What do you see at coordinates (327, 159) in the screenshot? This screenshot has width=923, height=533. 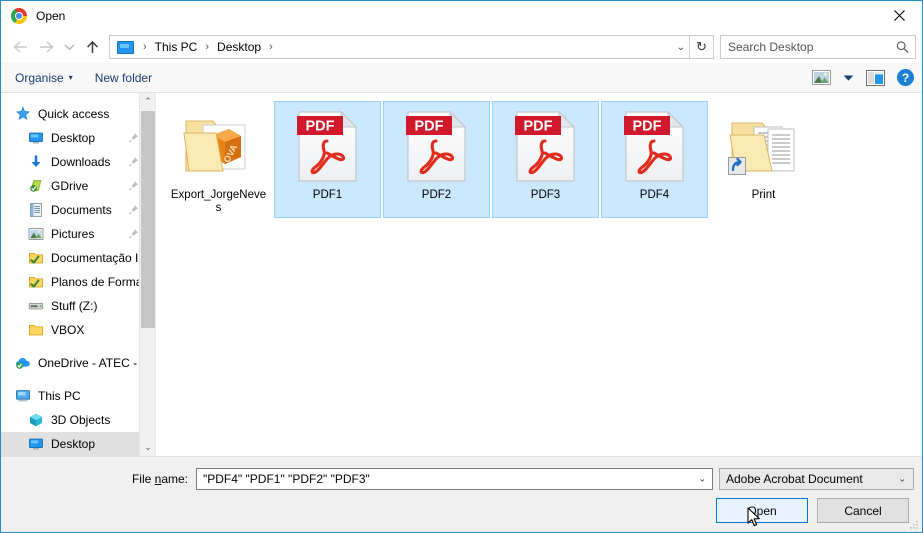 I see `file-item: PDF PDF1` at bounding box center [327, 159].